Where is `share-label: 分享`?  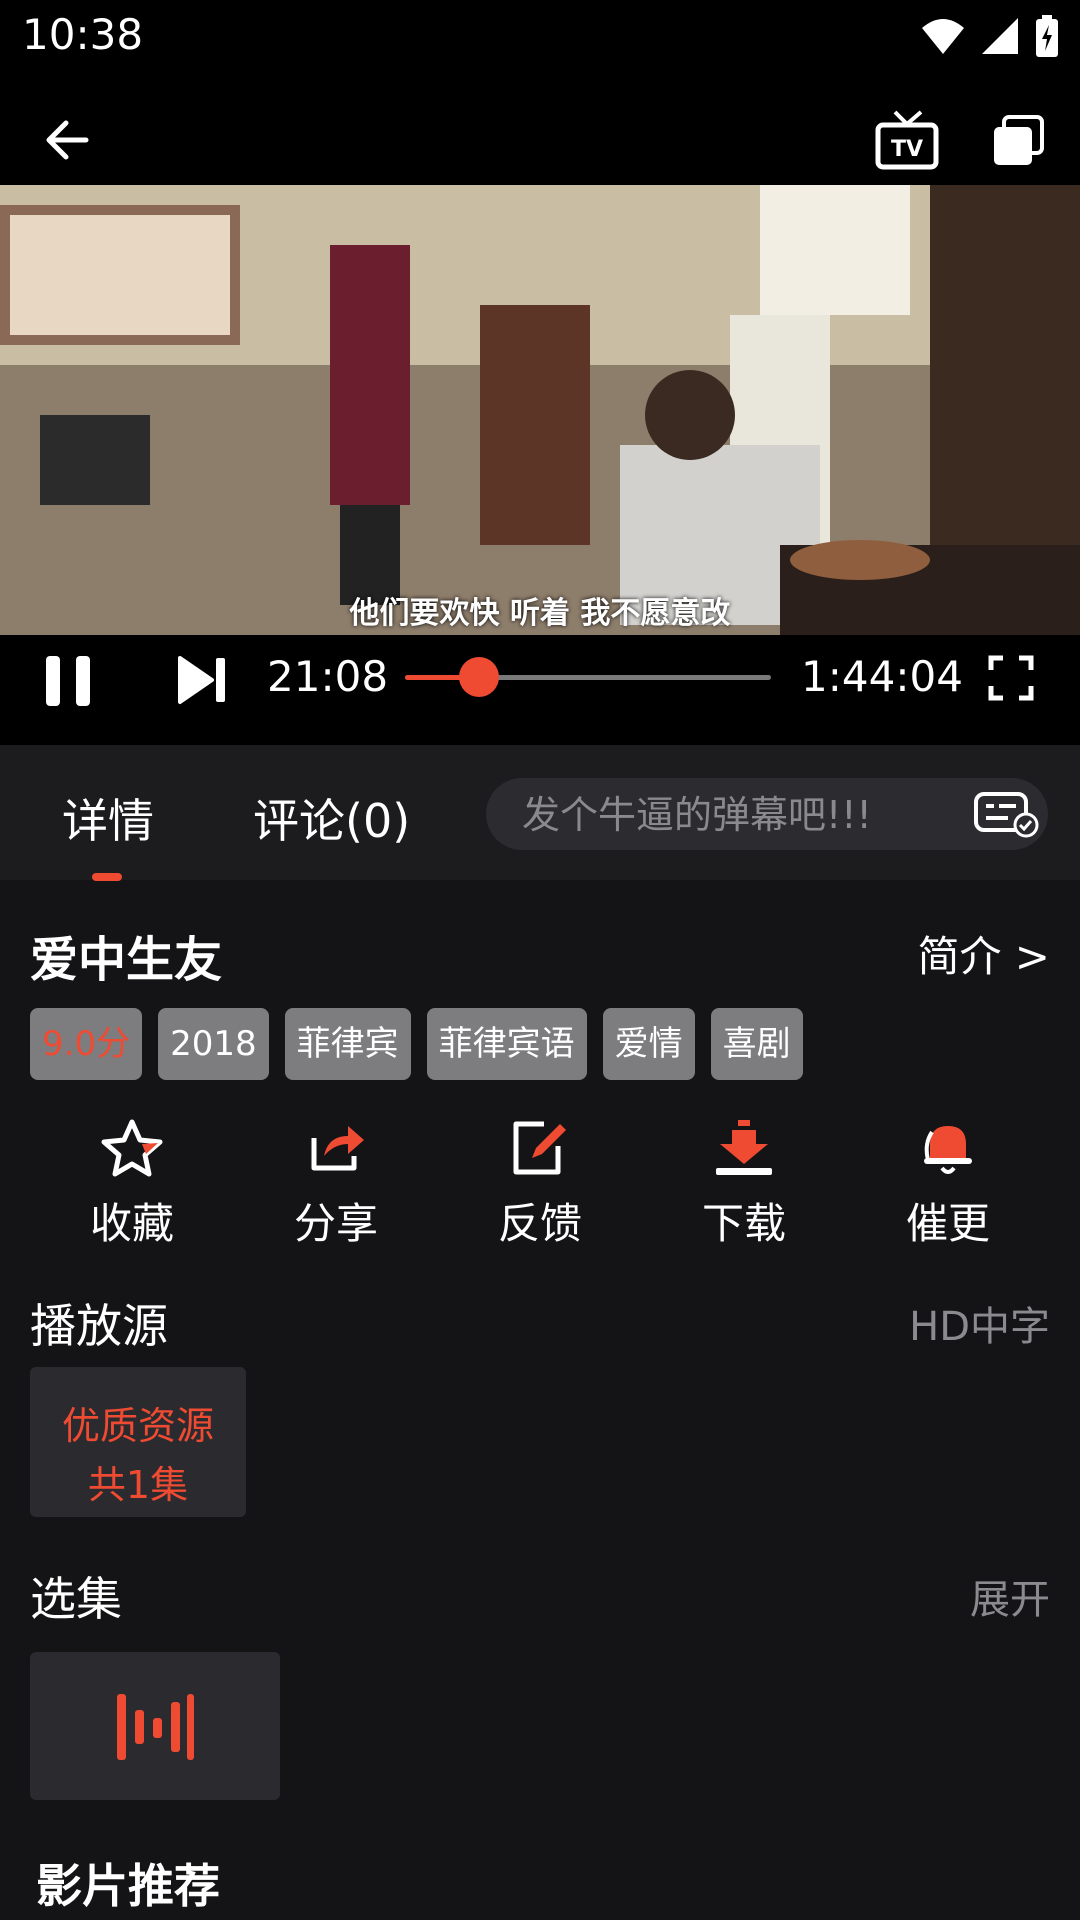 share-label: 分享 is located at coordinates (335, 1223).